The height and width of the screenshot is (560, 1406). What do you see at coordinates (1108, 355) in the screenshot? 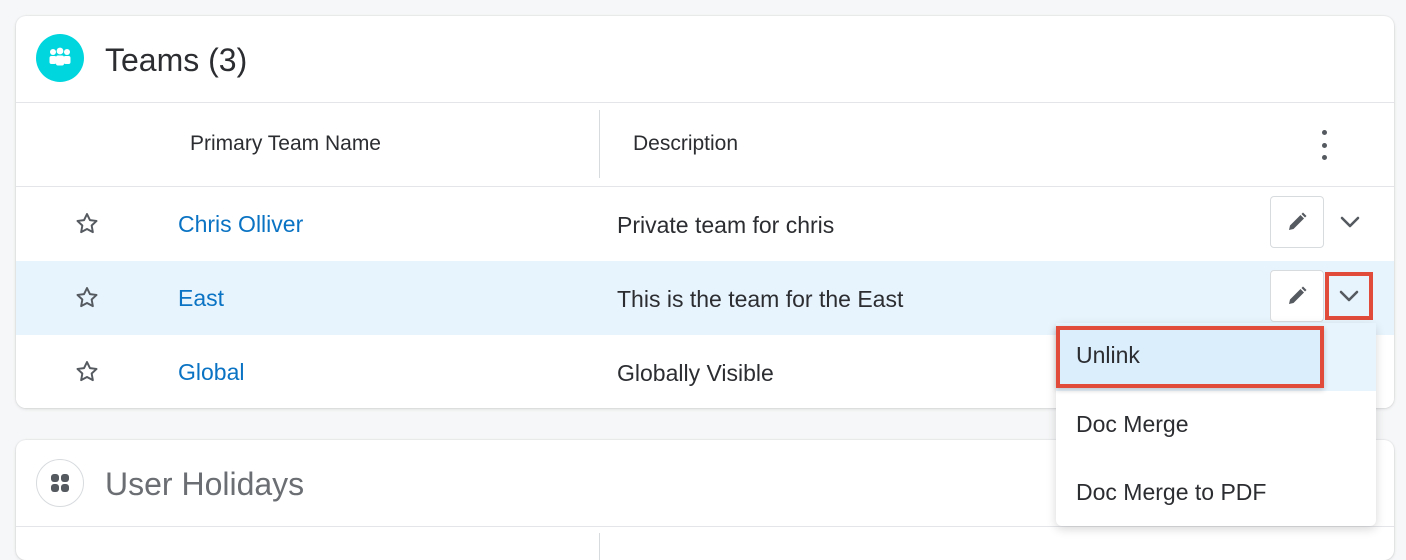
I see `menu-item-label: Unlink` at bounding box center [1108, 355].